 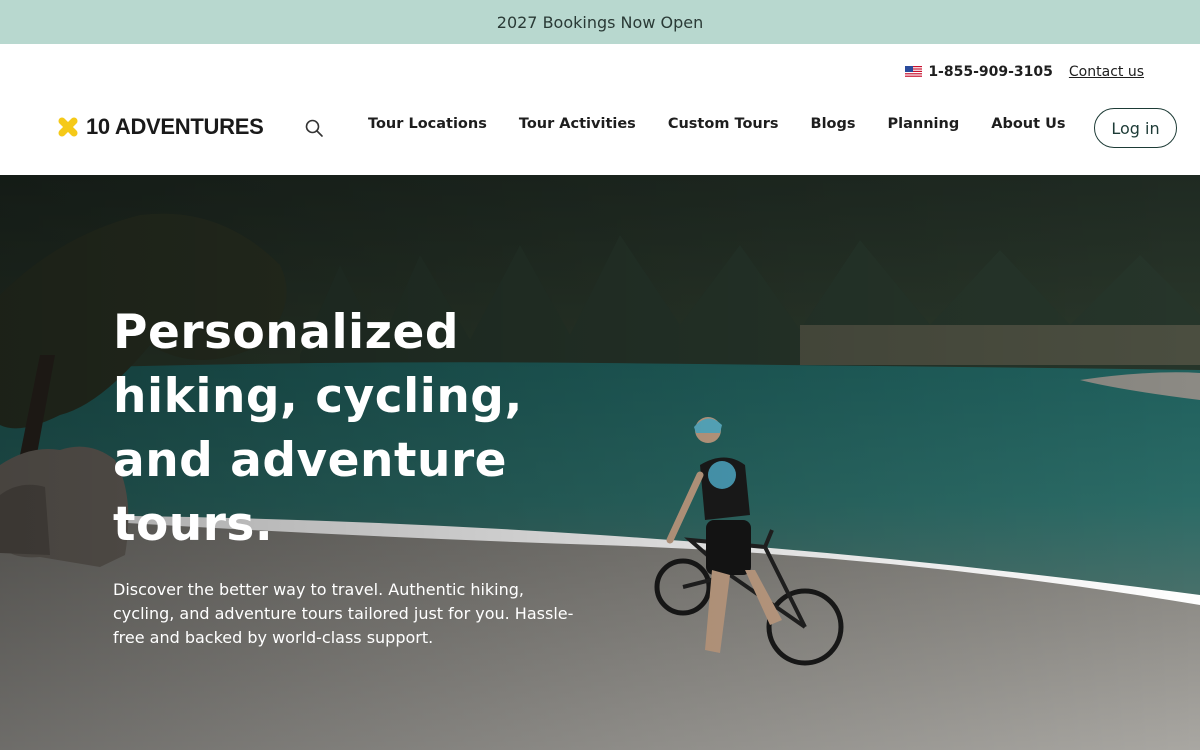 What do you see at coordinates (914, 72) in the screenshot?
I see `us-flag-icon` at bounding box center [914, 72].